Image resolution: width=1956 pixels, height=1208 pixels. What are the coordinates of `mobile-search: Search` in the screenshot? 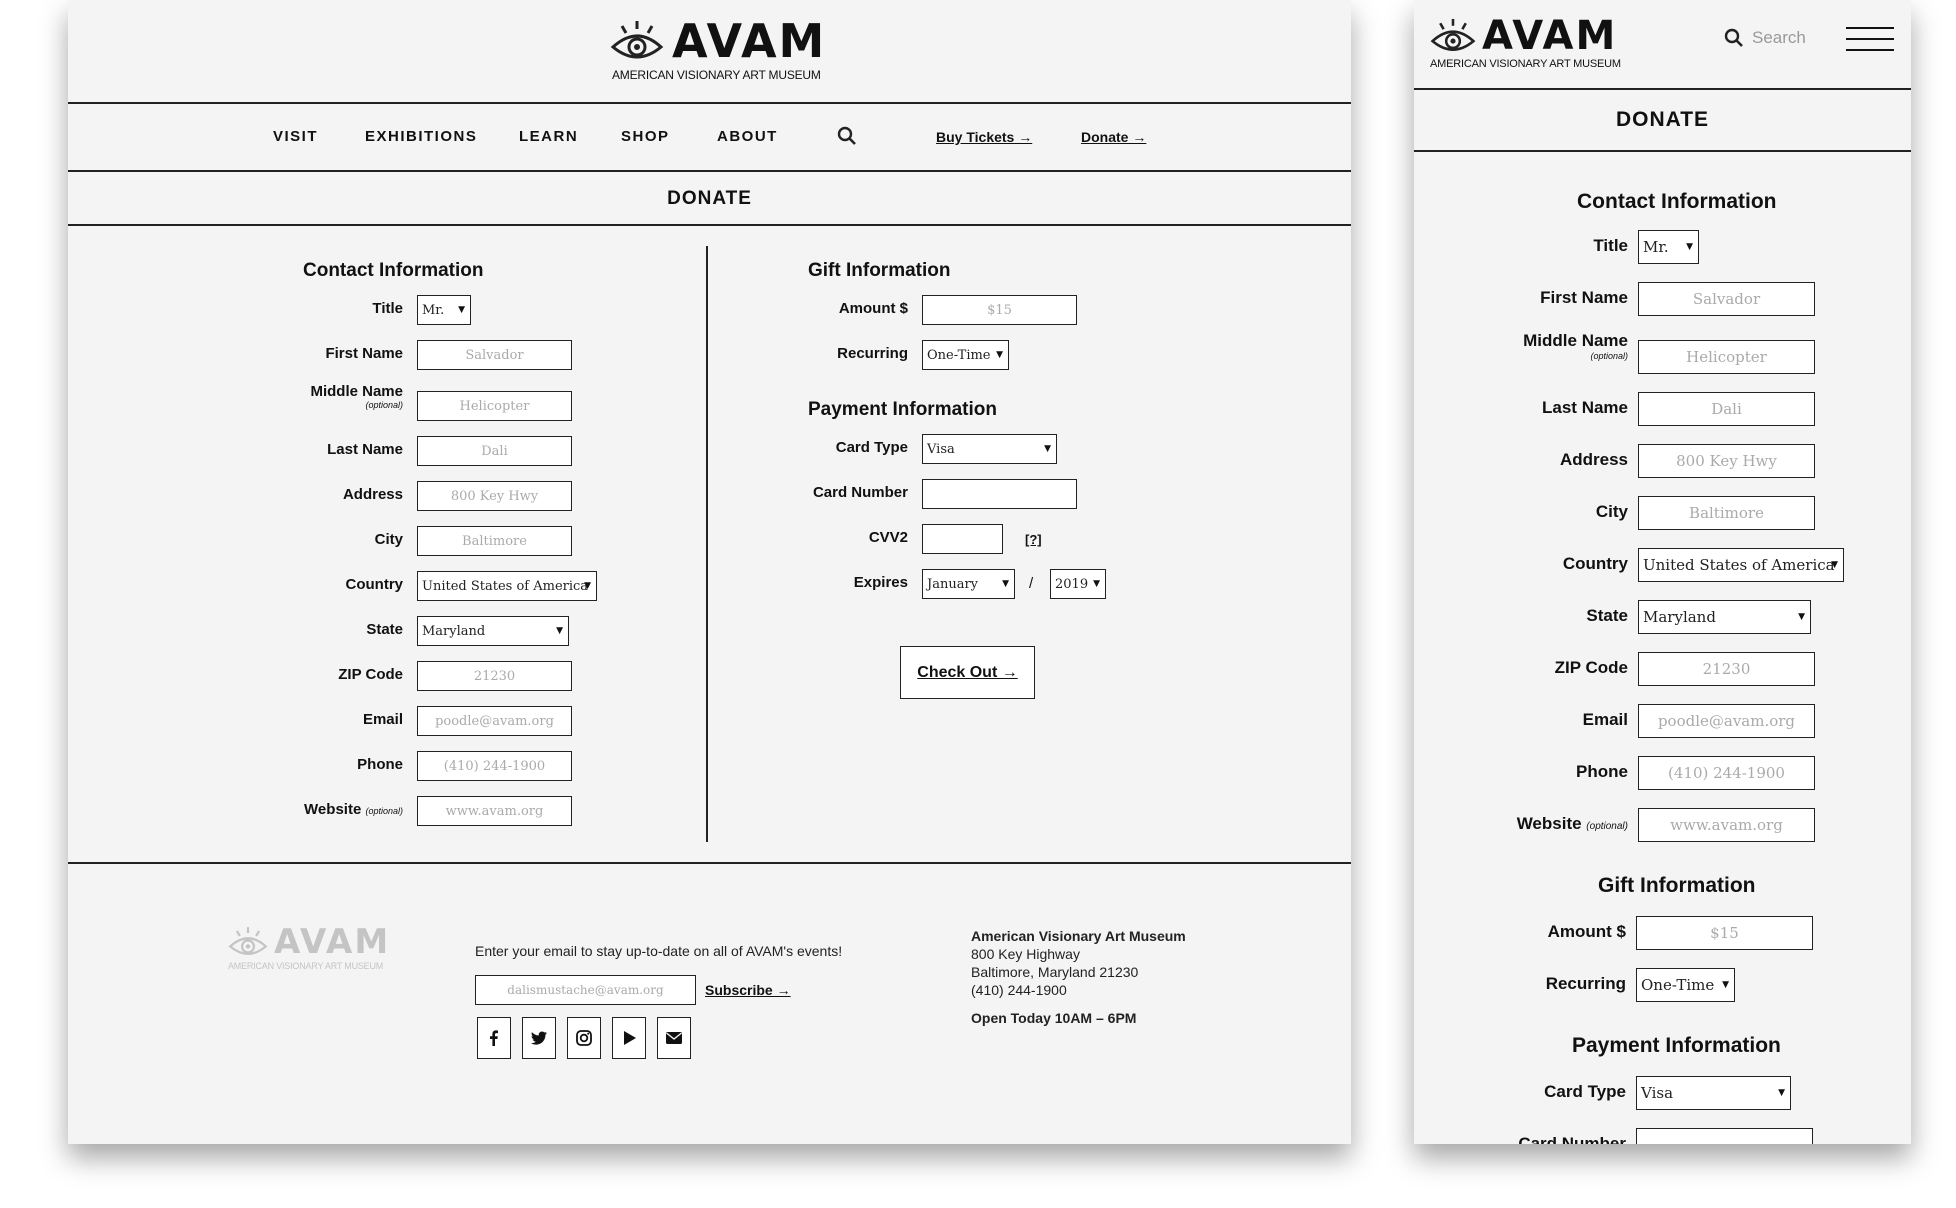 It's located at (1765, 38).